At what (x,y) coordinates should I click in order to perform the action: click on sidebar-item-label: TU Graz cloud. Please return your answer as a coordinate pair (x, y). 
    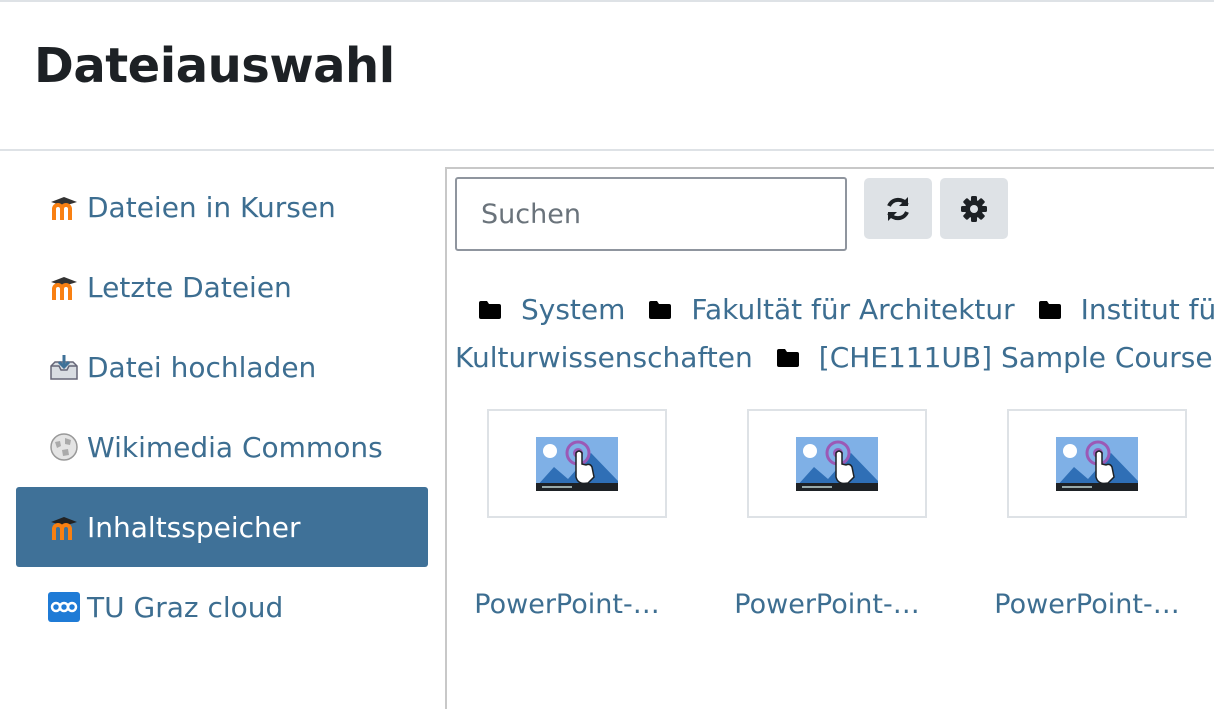
    Looking at the image, I should click on (185, 607).